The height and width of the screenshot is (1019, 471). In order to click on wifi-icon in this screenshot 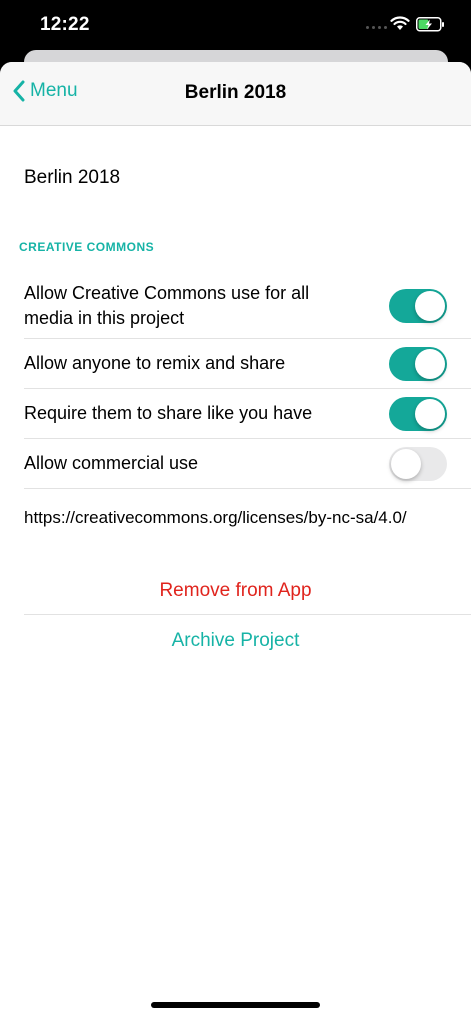, I will do `click(400, 23)`.